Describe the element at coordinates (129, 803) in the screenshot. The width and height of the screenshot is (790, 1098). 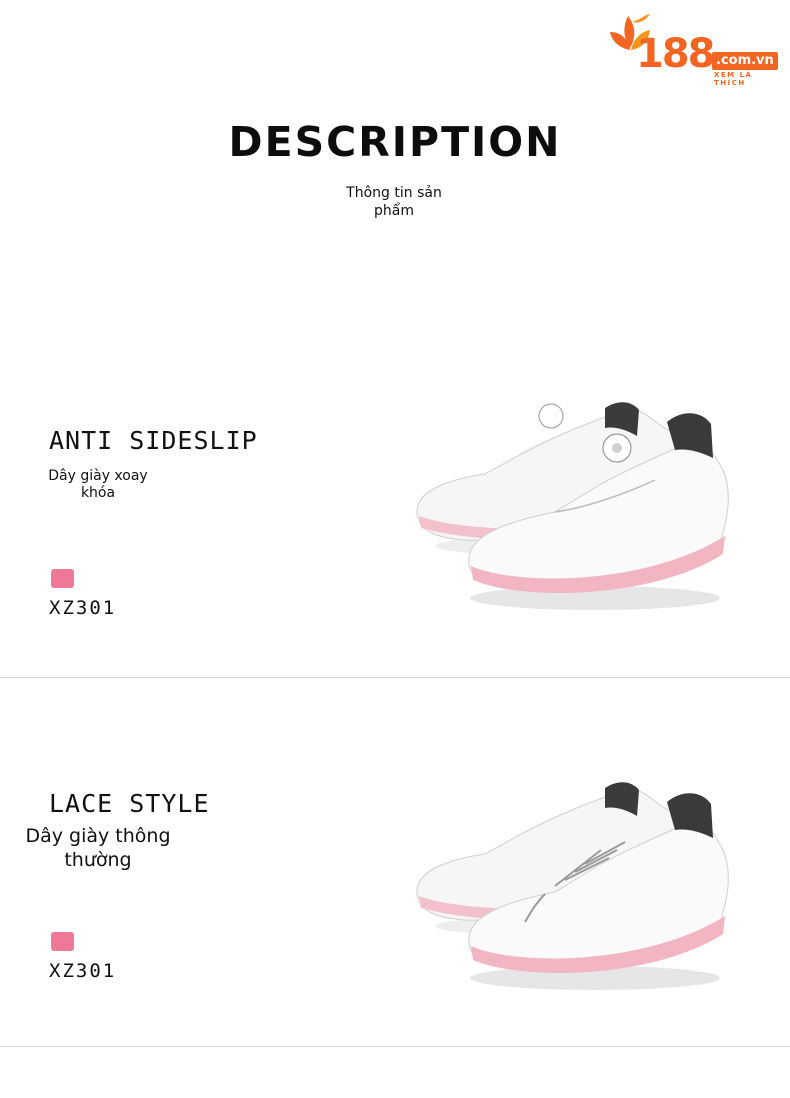
I see `feature-title: LACE STYLE` at that location.